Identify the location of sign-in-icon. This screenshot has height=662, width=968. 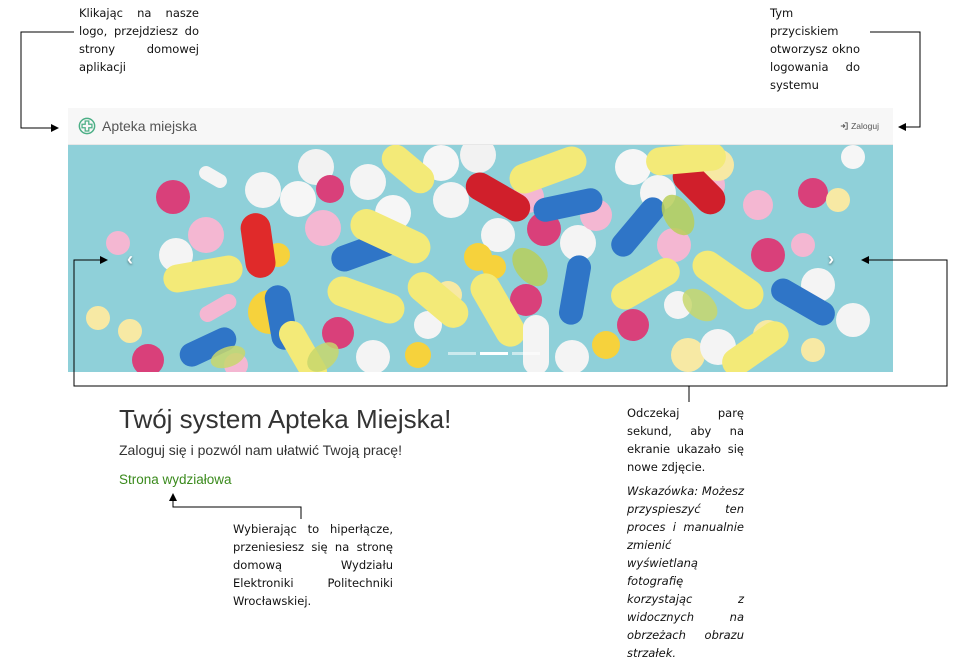
(844, 126).